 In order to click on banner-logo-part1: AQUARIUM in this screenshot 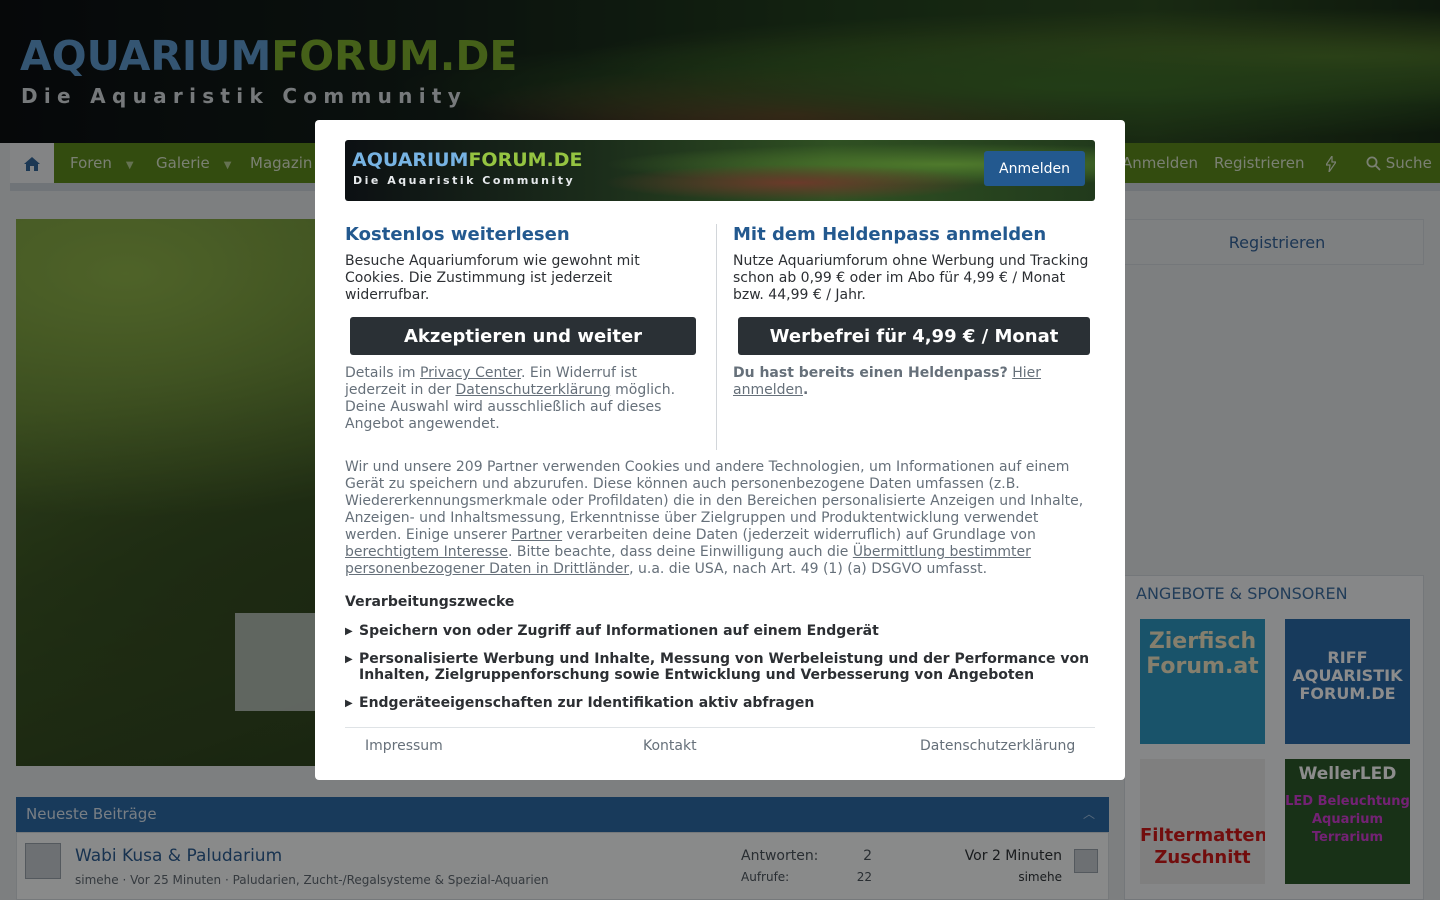, I will do `click(410, 160)`.